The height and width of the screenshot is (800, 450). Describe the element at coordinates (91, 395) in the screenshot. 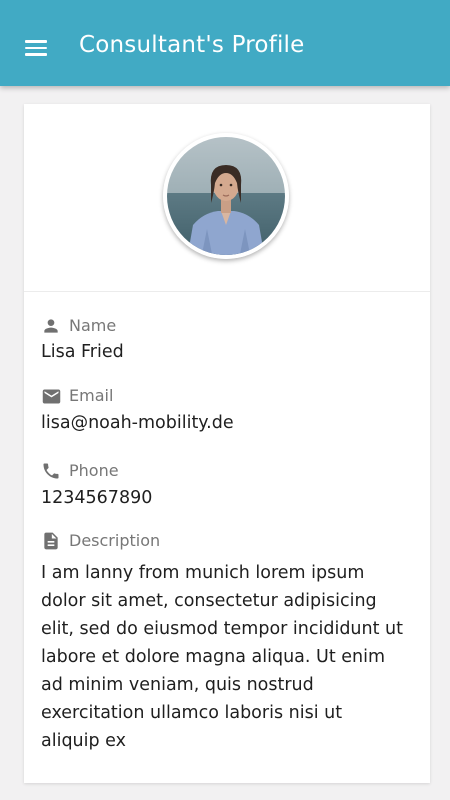

I see `email-label: Email` at that location.